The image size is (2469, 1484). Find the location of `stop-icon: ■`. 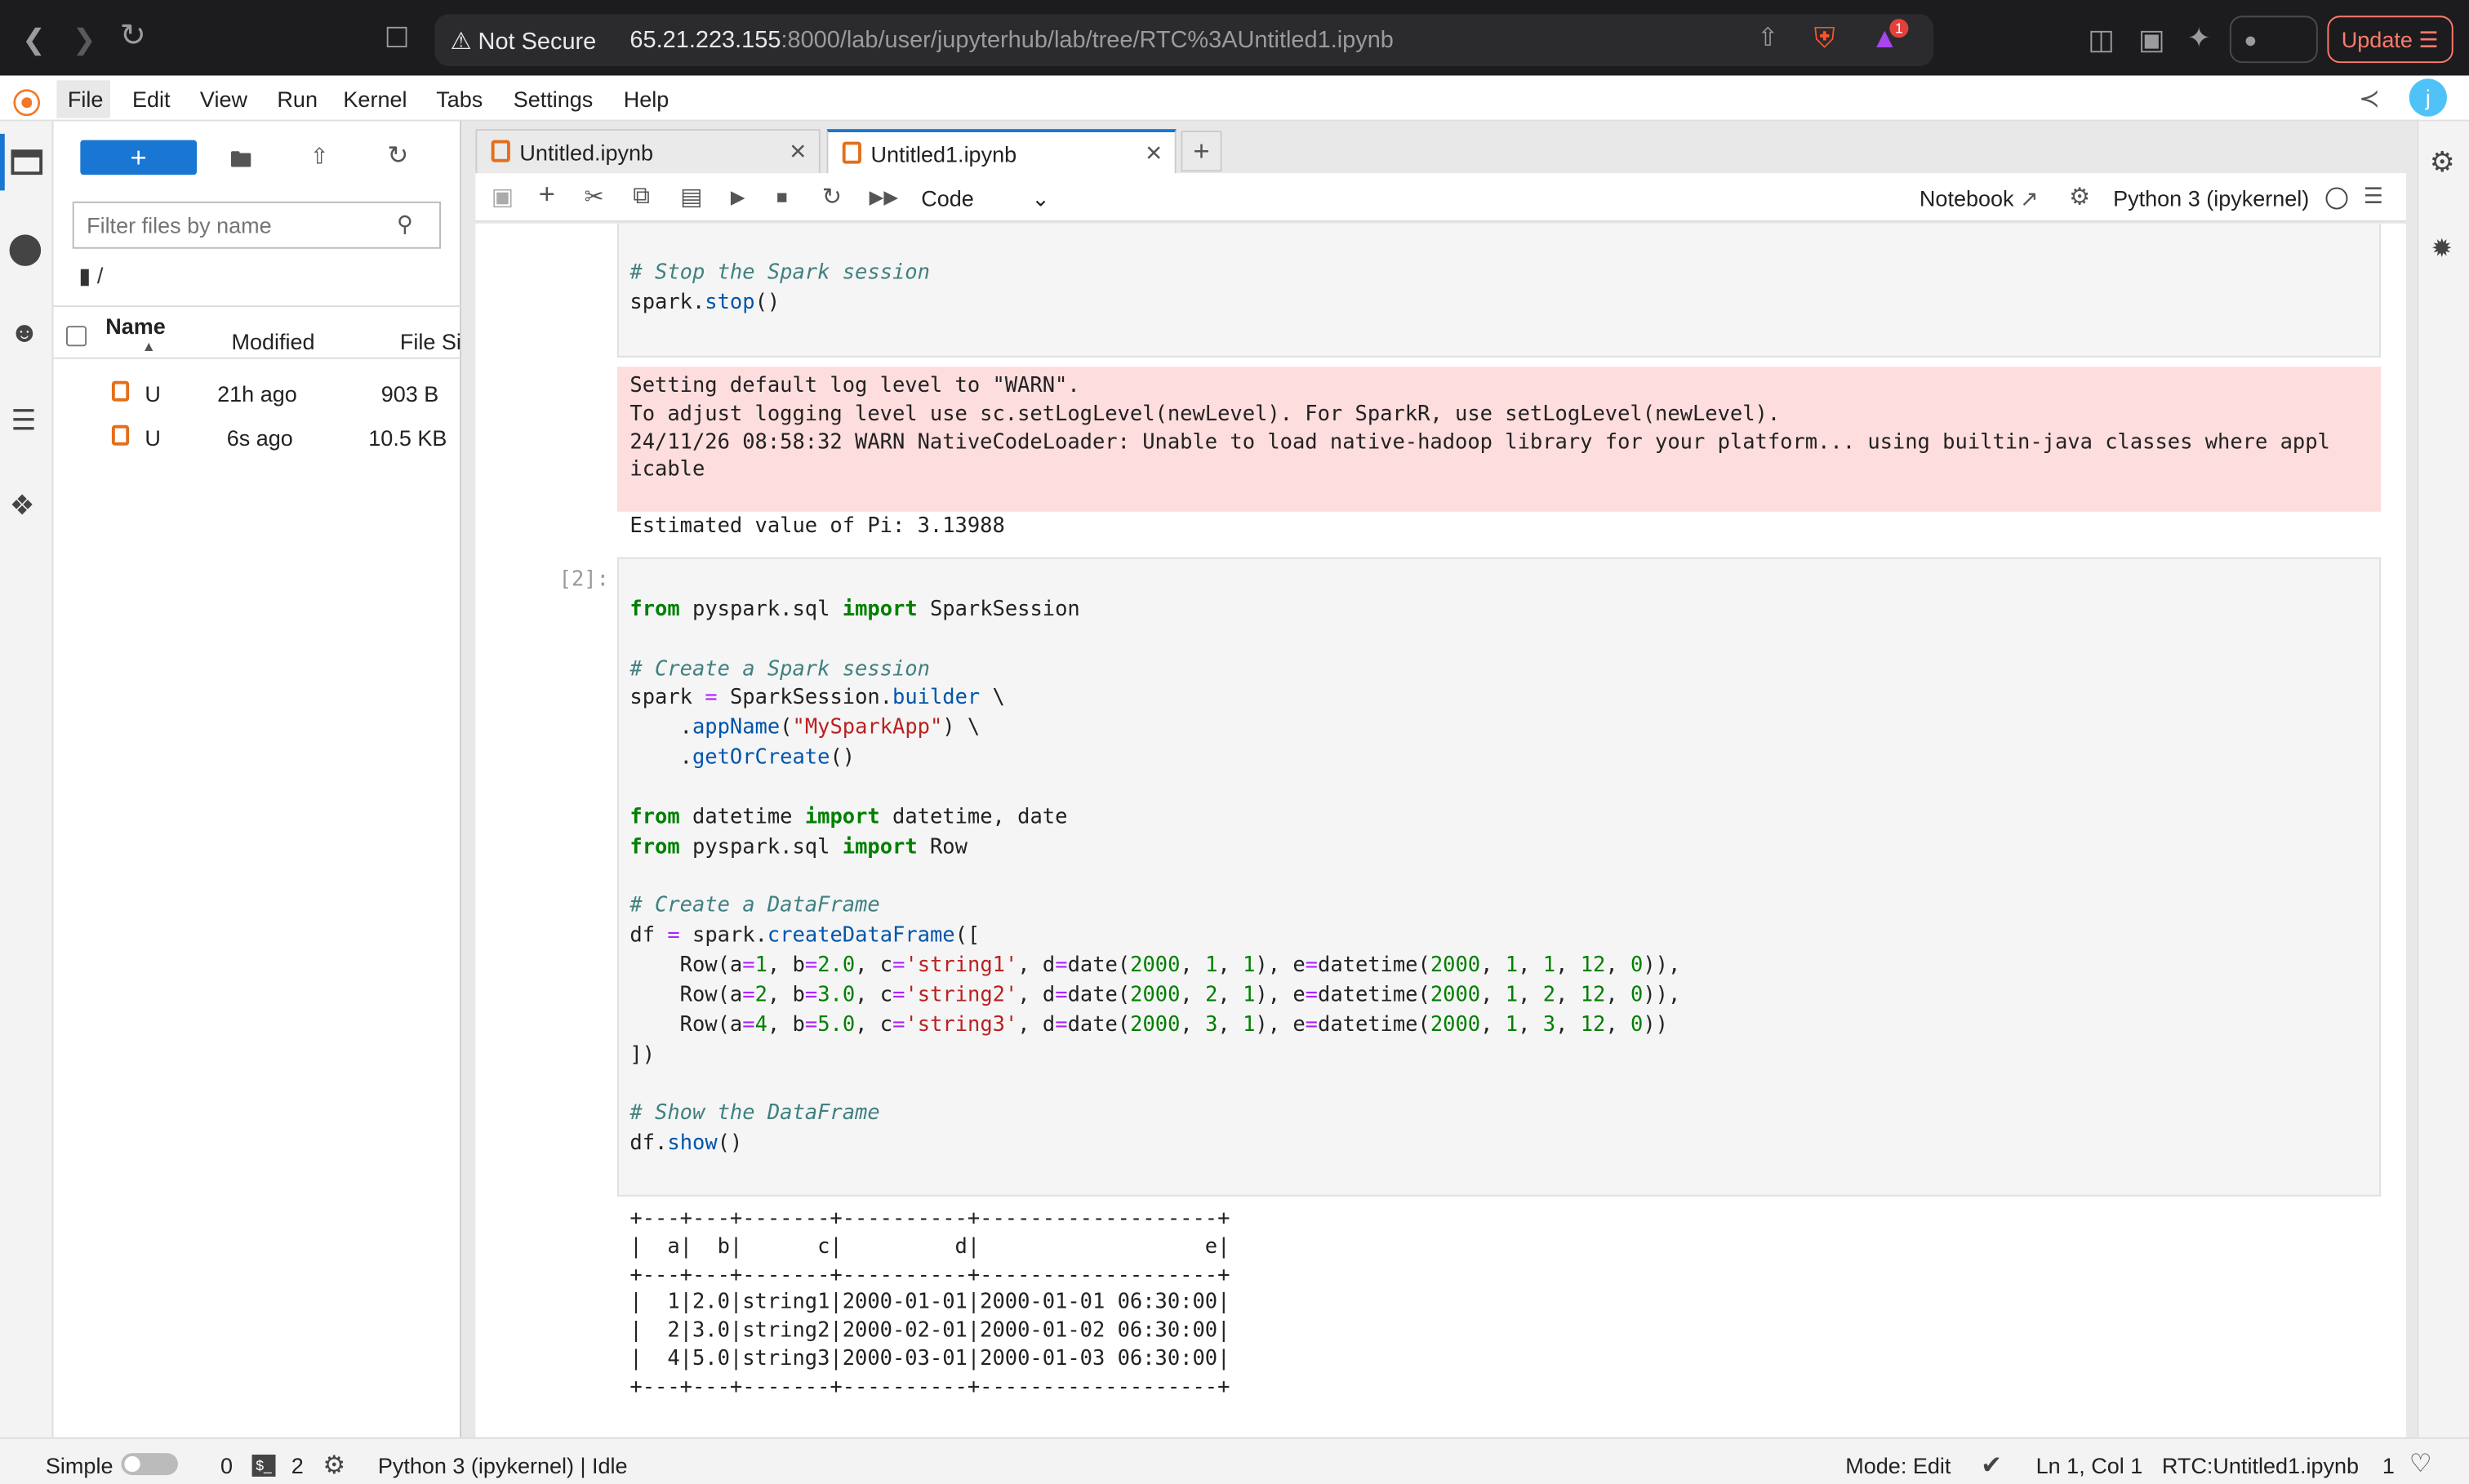

stop-icon: ■ is located at coordinates (782, 197).